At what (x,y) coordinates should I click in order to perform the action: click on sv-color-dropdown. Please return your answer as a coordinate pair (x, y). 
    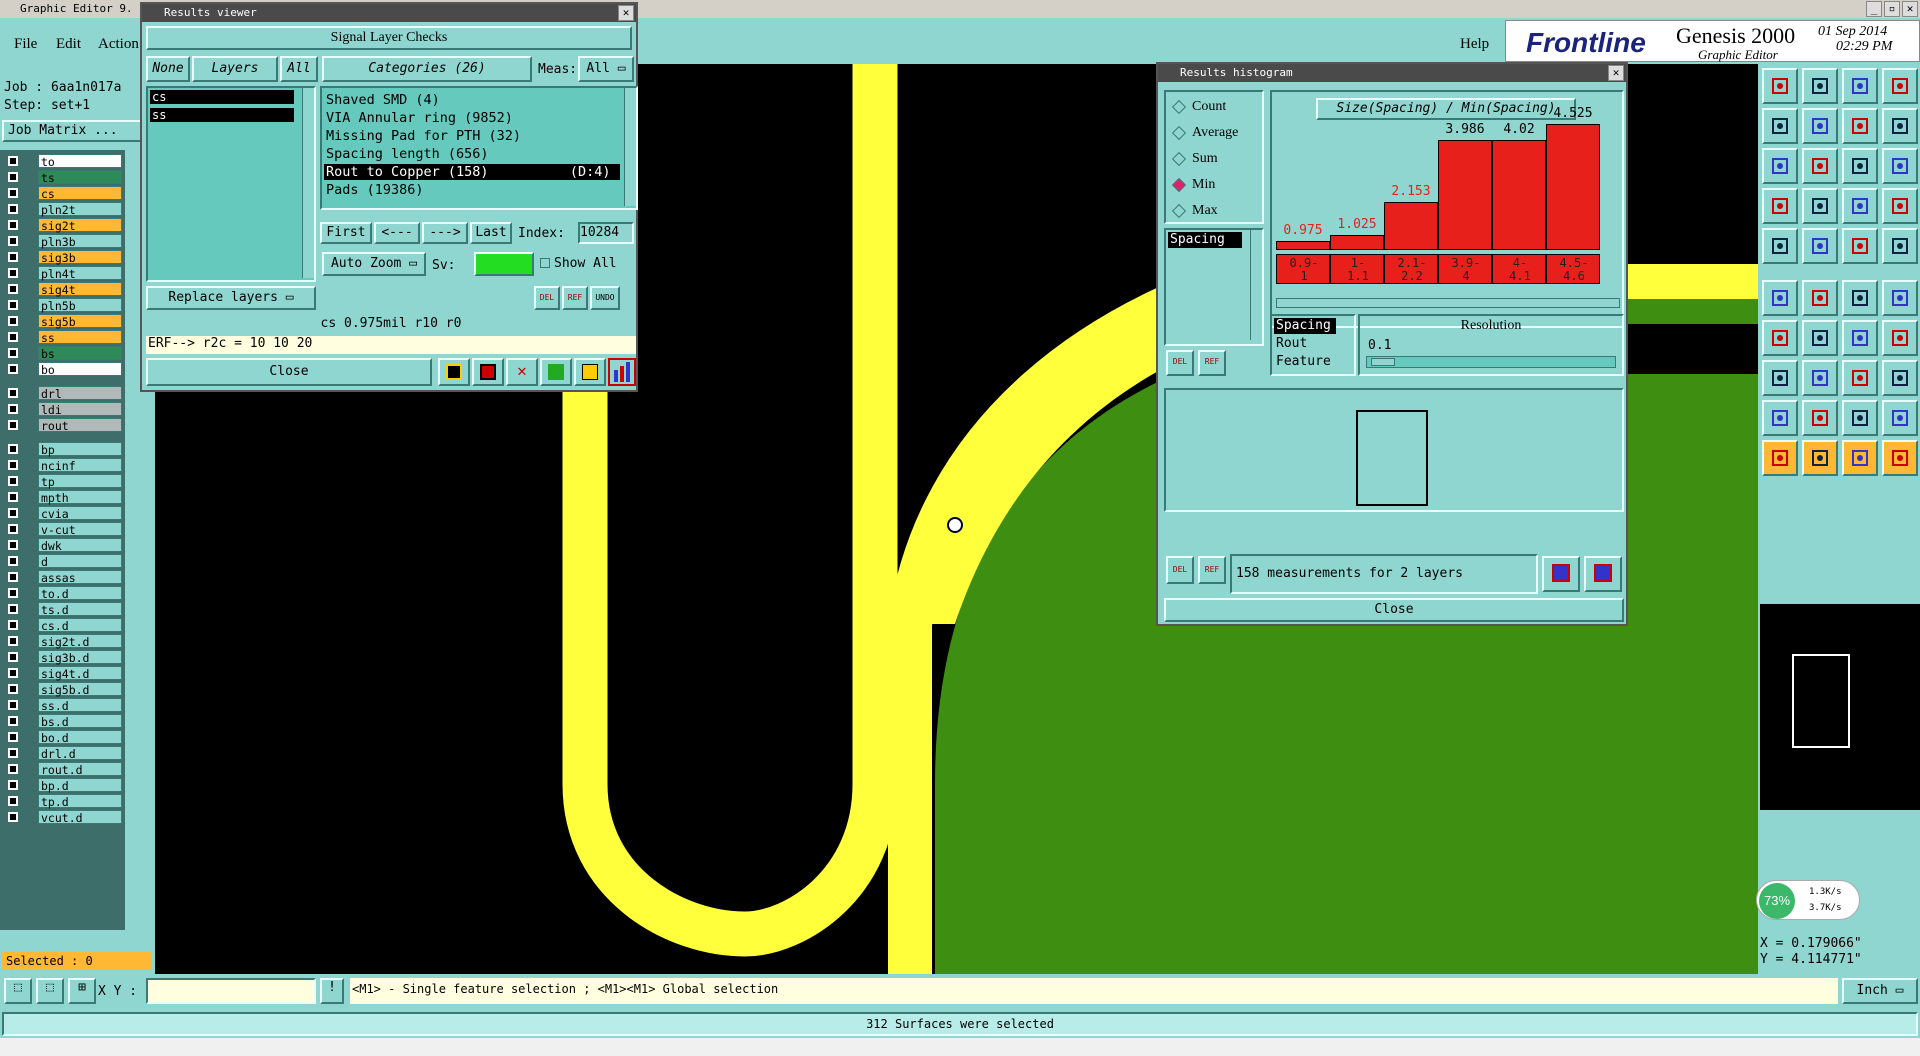
    Looking at the image, I should click on (504, 264).